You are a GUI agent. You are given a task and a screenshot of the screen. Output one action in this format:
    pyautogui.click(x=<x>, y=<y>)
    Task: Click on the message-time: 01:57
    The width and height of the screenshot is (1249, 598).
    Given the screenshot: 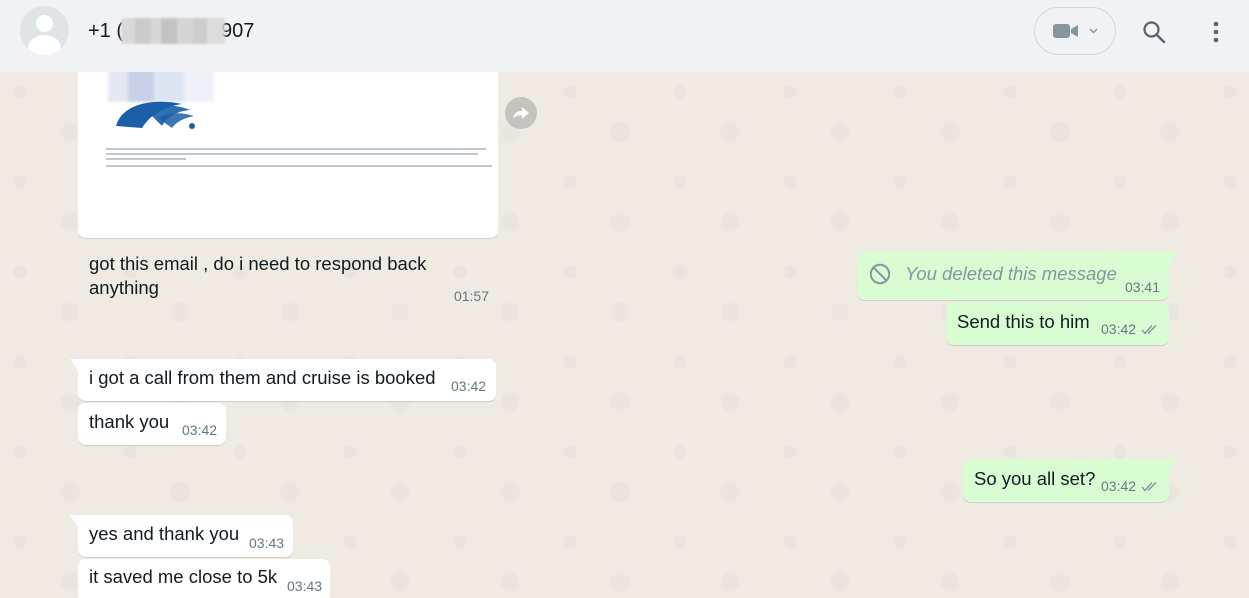 What is the action you would take?
    pyautogui.click(x=471, y=296)
    